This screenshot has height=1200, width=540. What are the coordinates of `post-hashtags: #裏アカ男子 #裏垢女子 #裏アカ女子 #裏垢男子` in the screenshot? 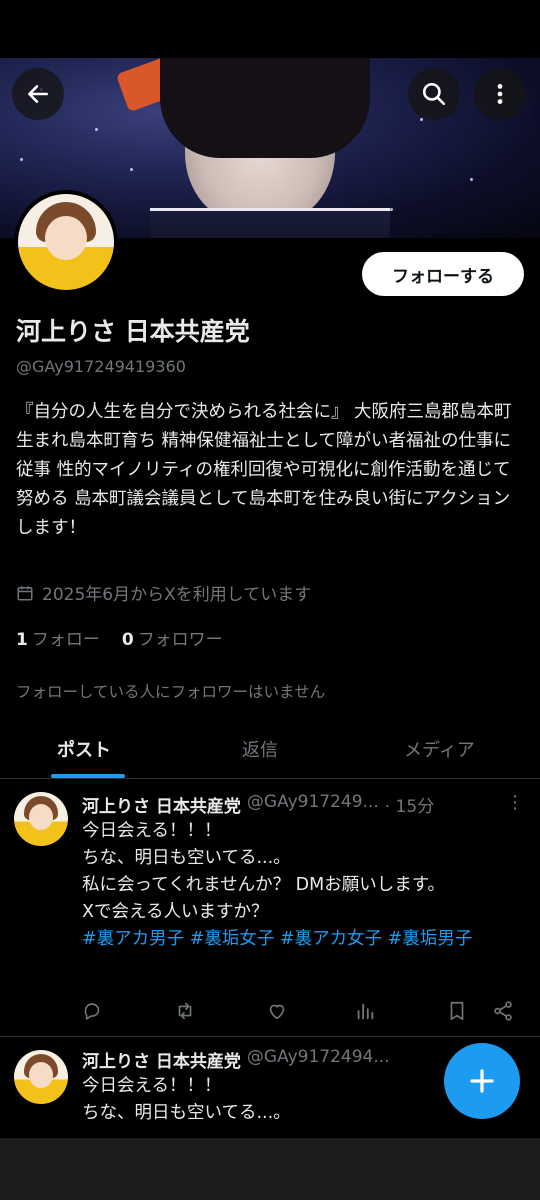 It's located at (302, 939).